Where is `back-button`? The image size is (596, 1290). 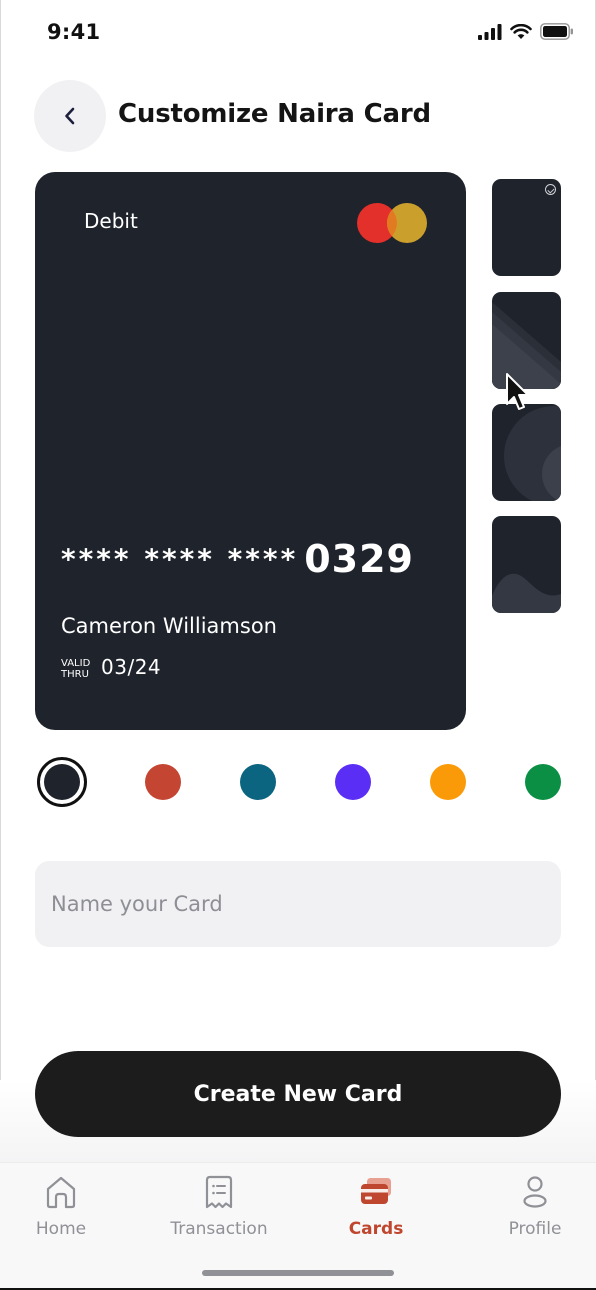 back-button is located at coordinates (70, 116).